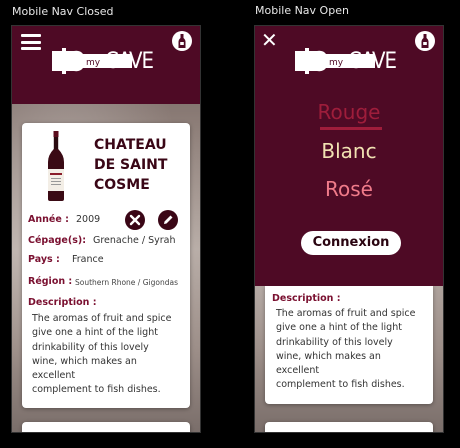 The height and width of the screenshot is (448, 460). Describe the element at coordinates (134, 240) in the screenshot. I see `cepage-value: Grenache / Syrah` at that location.